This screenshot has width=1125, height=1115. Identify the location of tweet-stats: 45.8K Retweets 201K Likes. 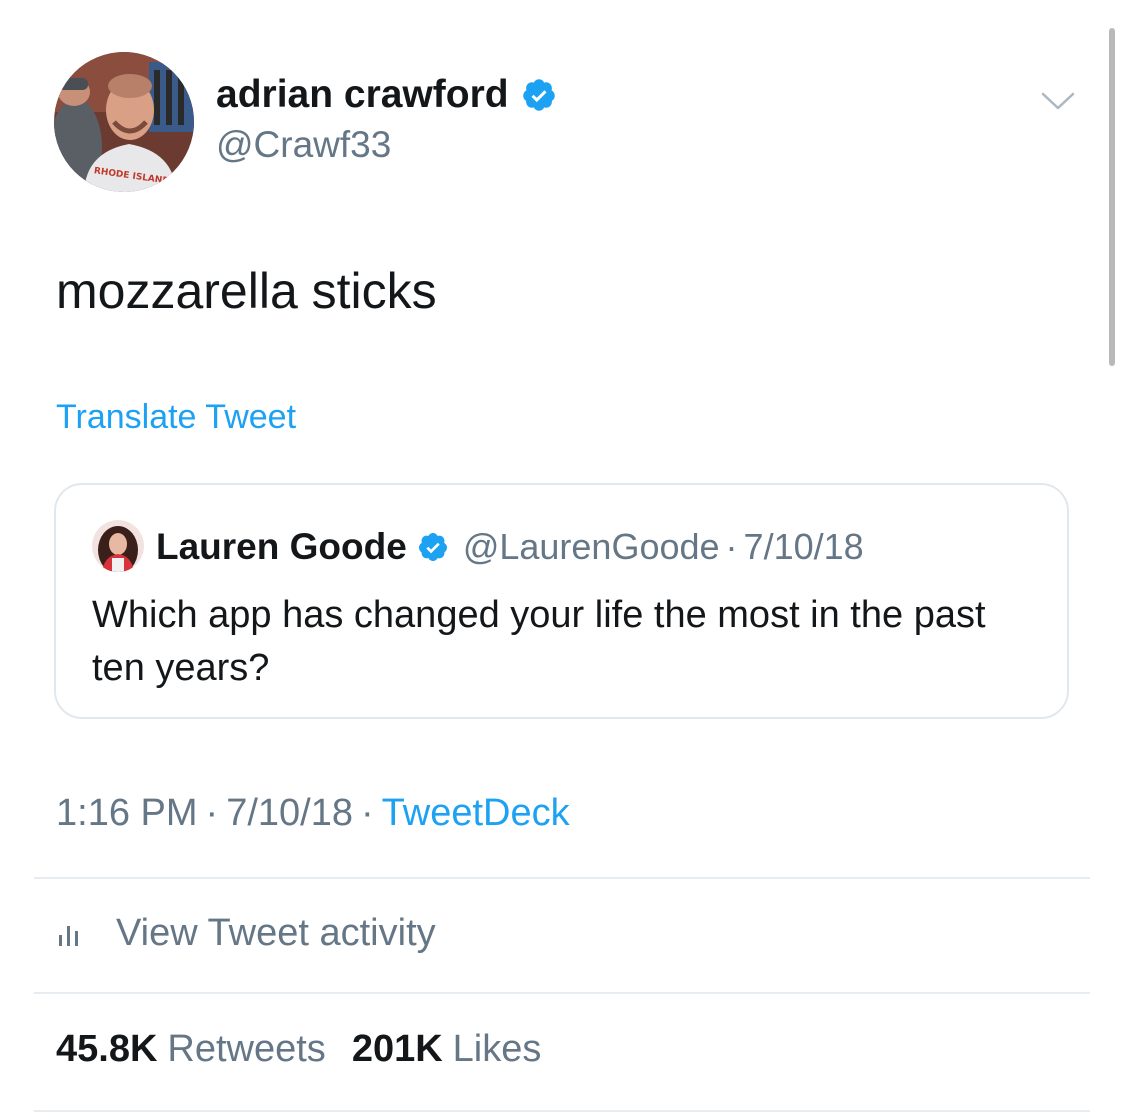
(311, 1049).